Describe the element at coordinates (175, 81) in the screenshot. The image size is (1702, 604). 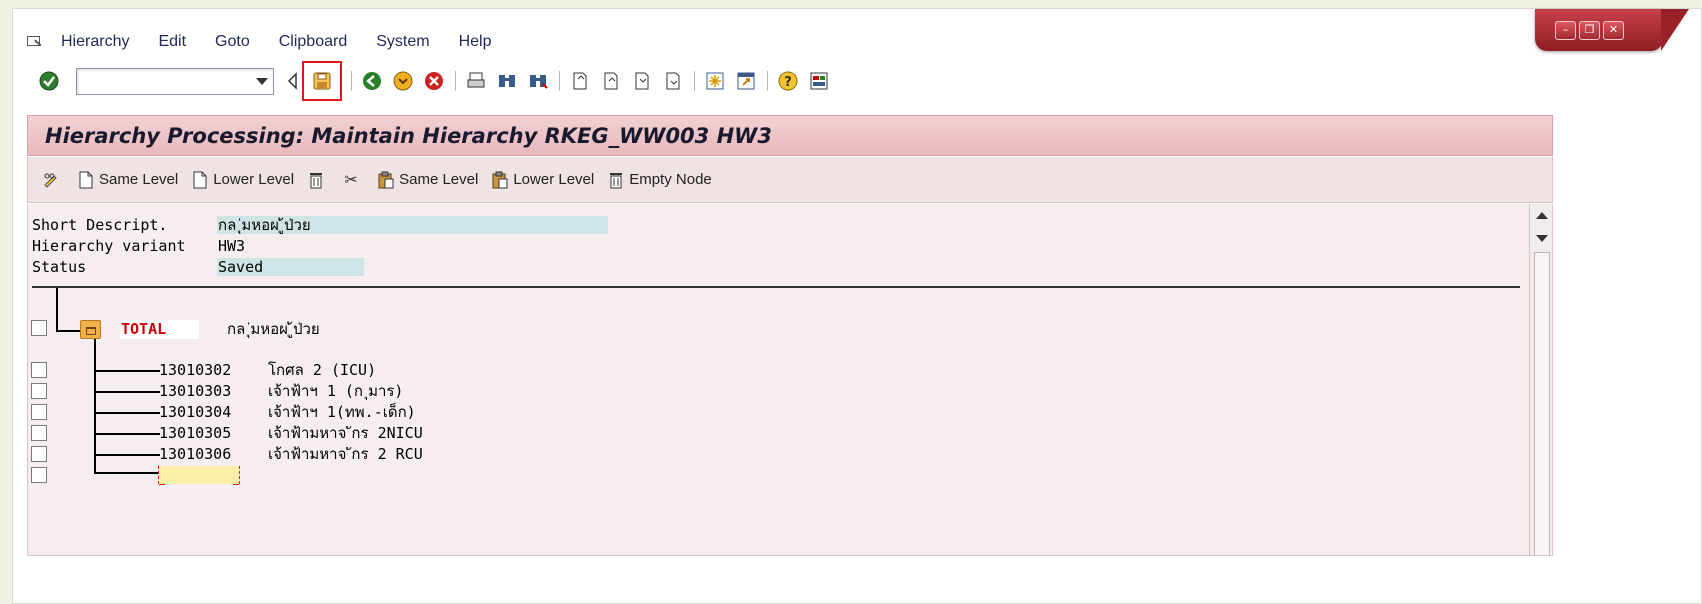
I see `command-field` at that location.